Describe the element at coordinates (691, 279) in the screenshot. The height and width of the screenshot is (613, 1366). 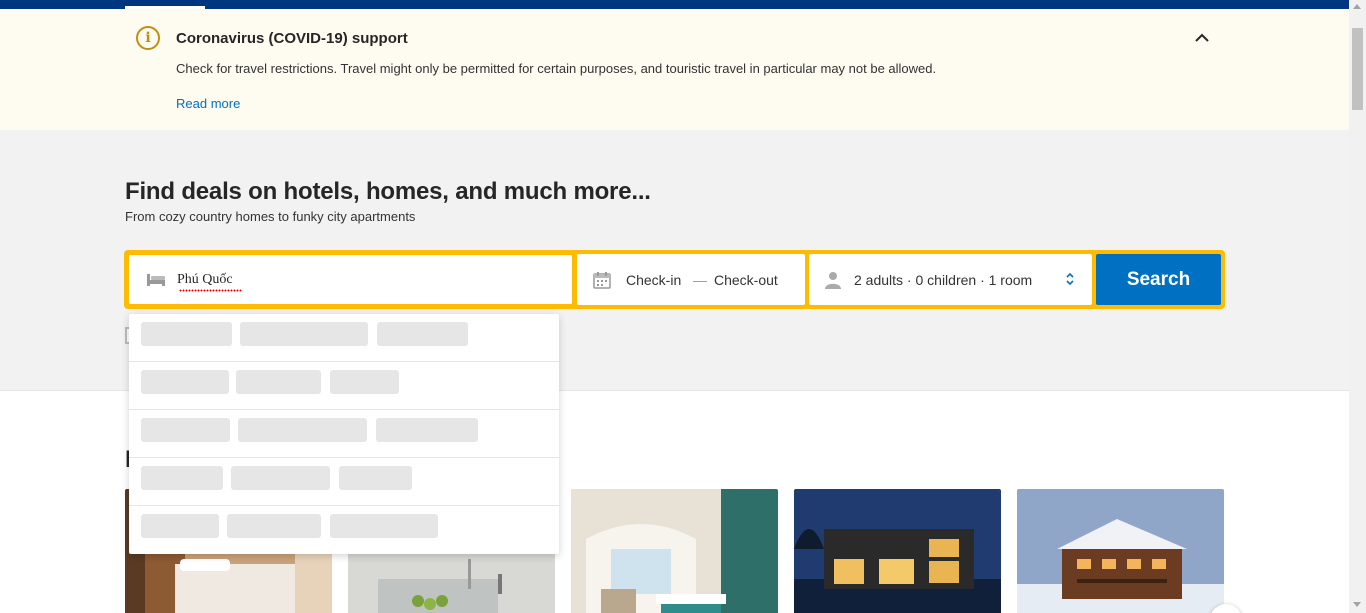
I see `dates-field: Check-in — Check-out` at that location.